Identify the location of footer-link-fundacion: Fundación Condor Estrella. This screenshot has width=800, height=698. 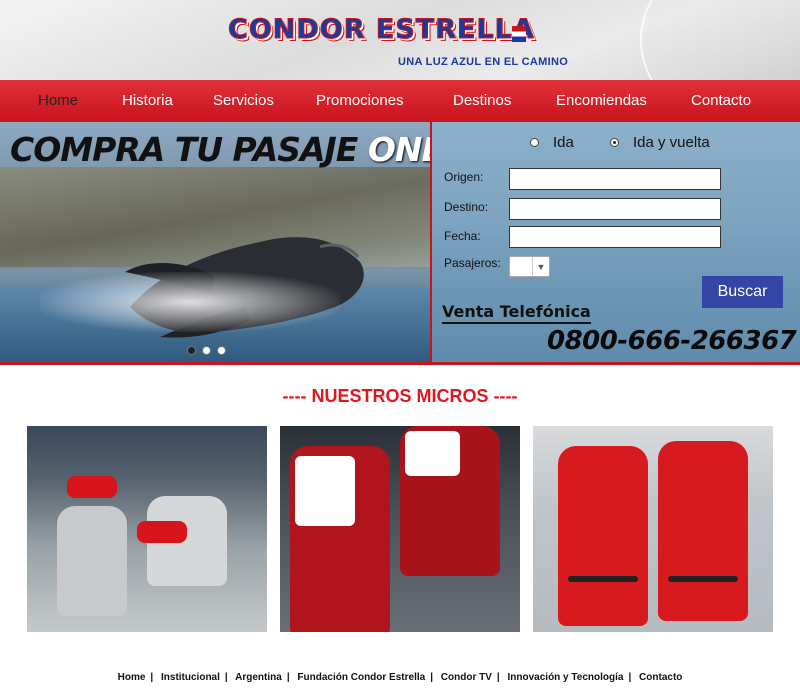
(361, 677).